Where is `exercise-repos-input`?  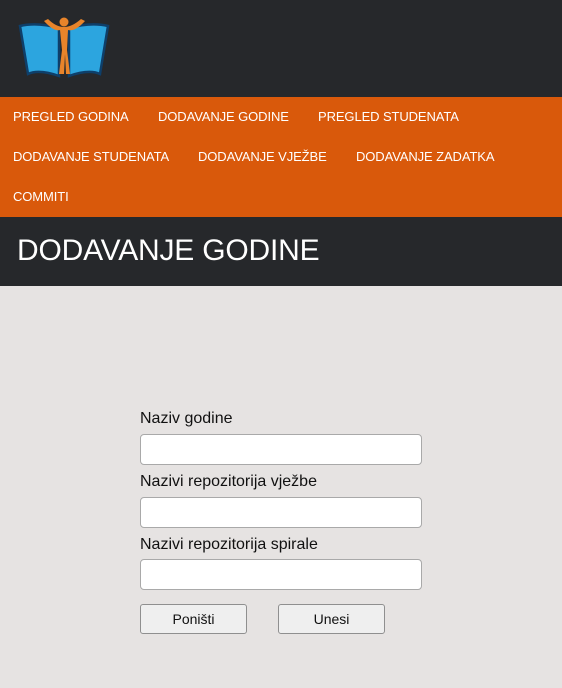 exercise-repos-input is located at coordinates (281, 512).